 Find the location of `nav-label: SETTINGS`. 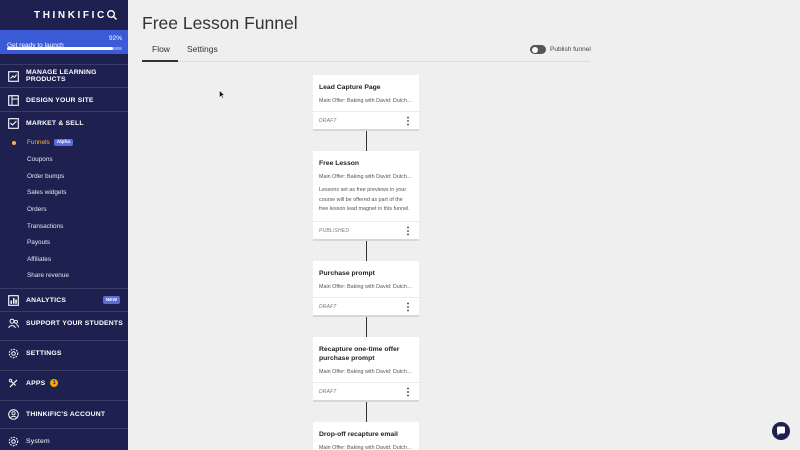

nav-label: SETTINGS is located at coordinates (44, 353).